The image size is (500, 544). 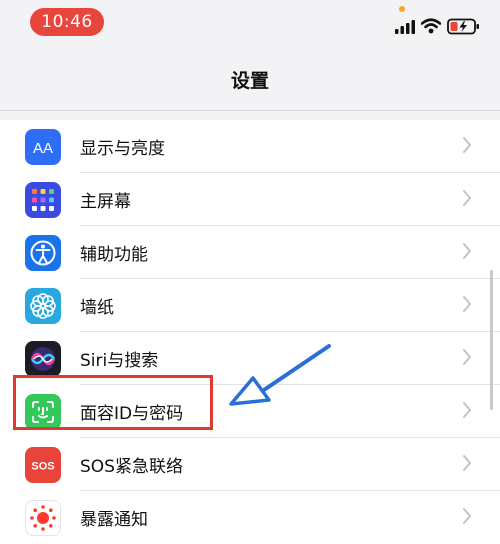 What do you see at coordinates (402, 9) in the screenshot?
I see `orange-indicator-dot` at bounding box center [402, 9].